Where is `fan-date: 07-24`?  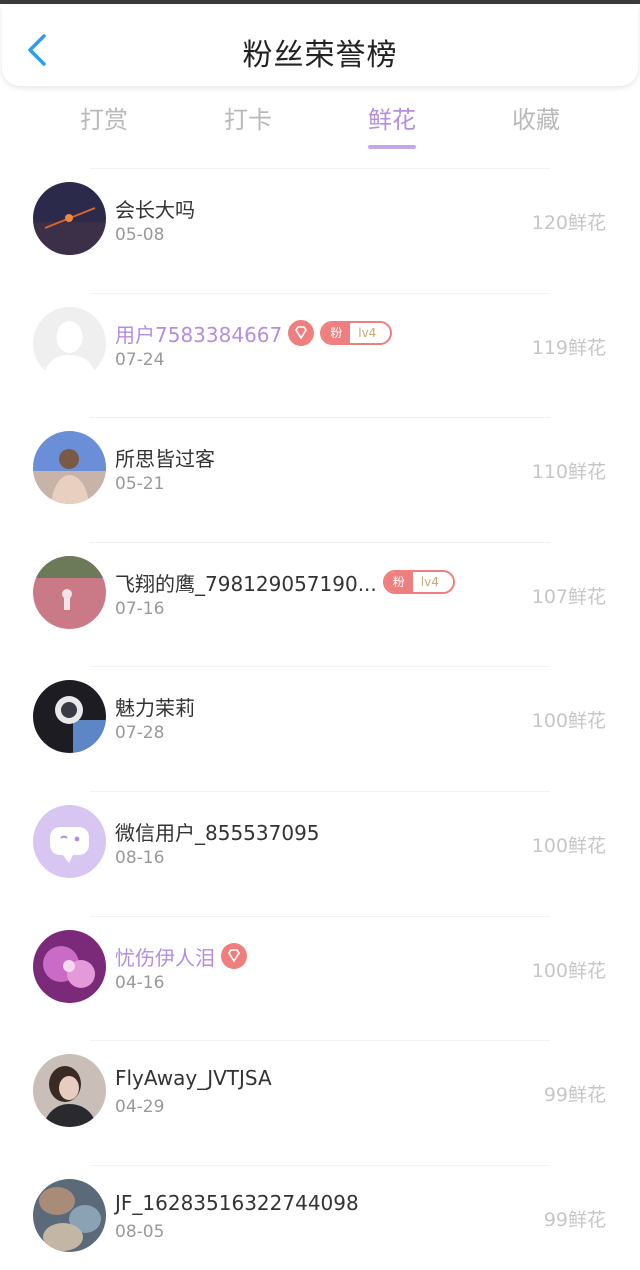 fan-date: 07-24 is located at coordinates (140, 359).